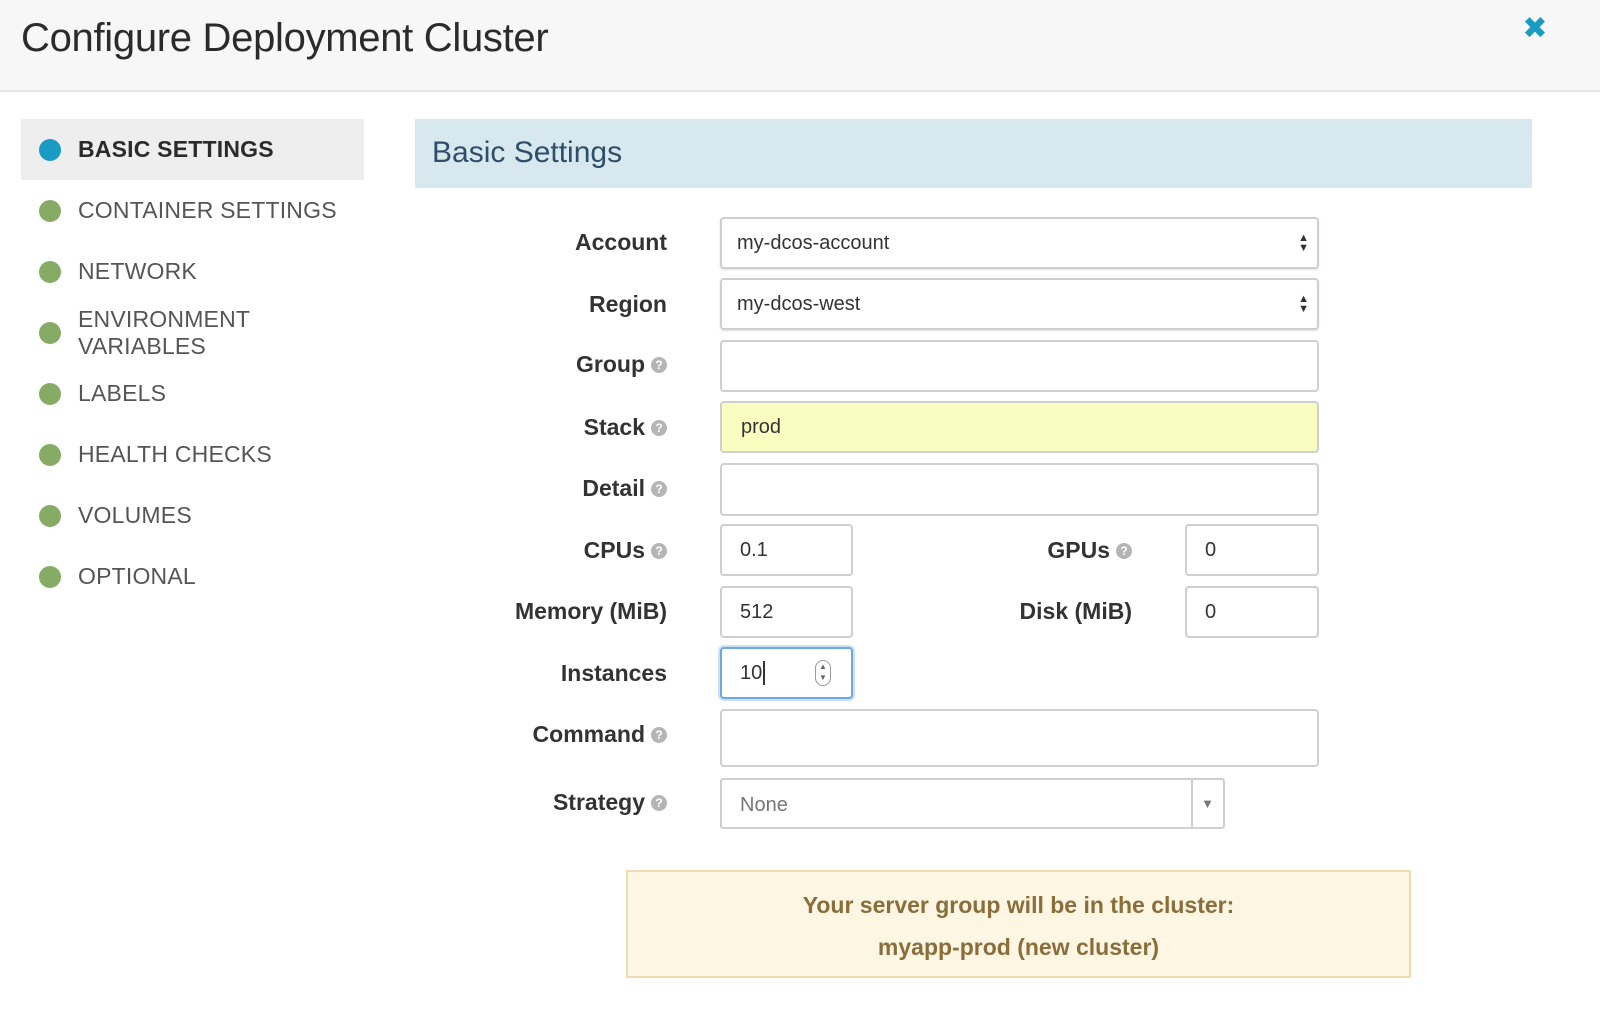 This screenshot has width=1600, height=1013. I want to click on sidebar-item-optional: OPTIONAL, so click(192, 576).